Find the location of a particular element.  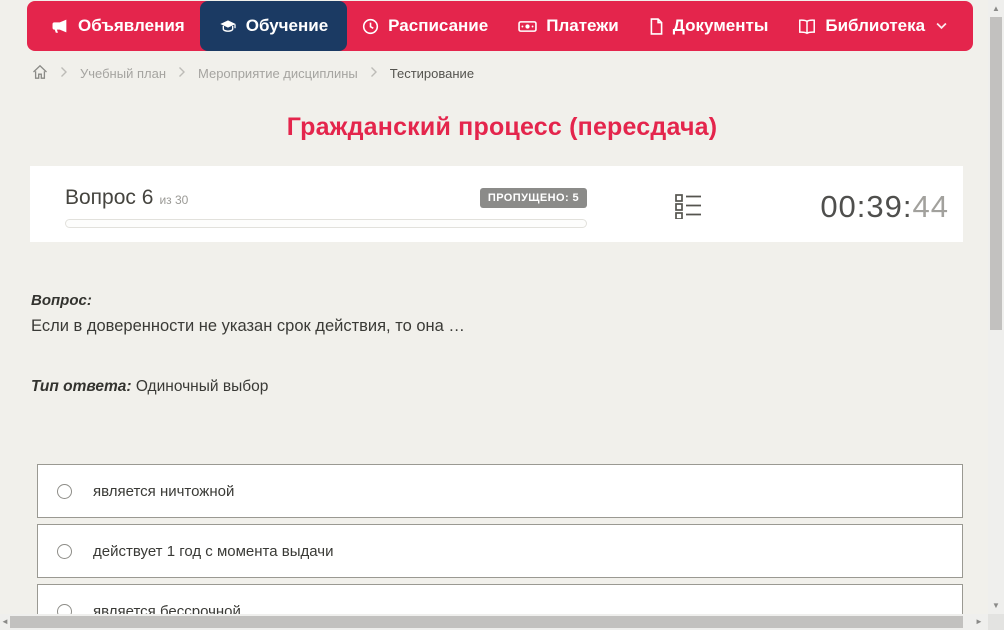

breadcrumb-item-study-plan: Учебный план is located at coordinates (123, 73).